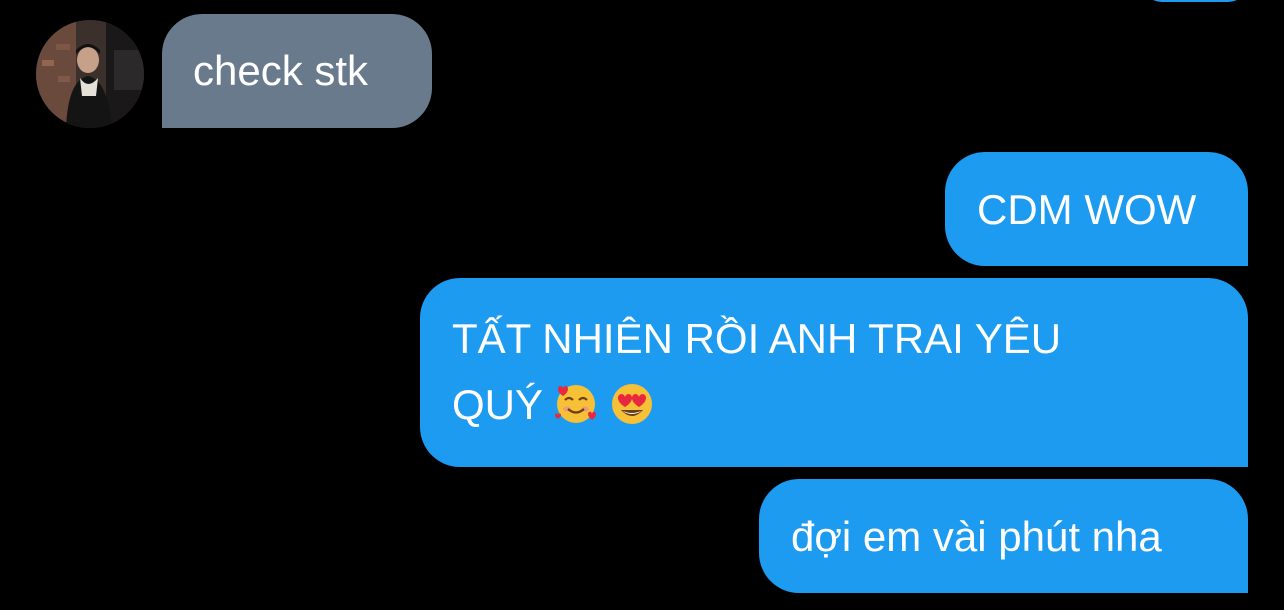 The width and height of the screenshot is (1284, 610). Describe the element at coordinates (498, 404) in the screenshot. I see `sent-message-text: QUÝ` at that location.